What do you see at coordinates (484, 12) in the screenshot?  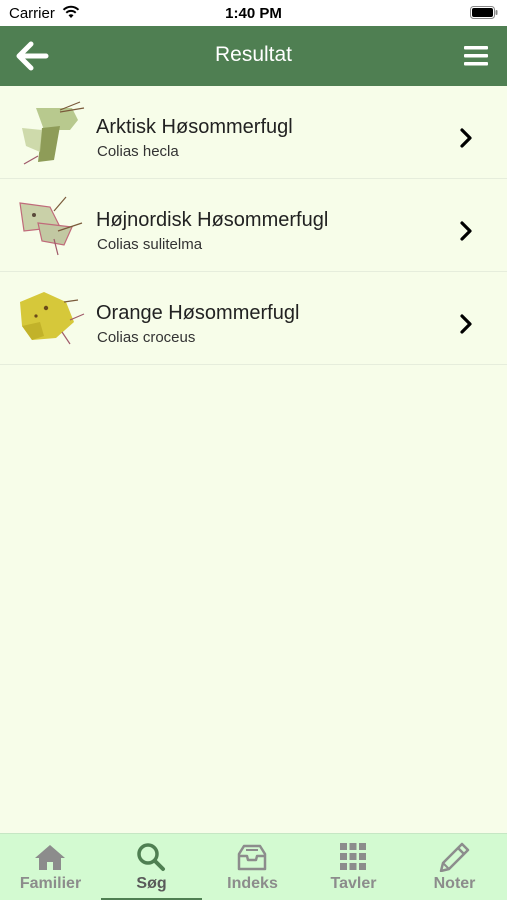 I see `battery-icon` at bounding box center [484, 12].